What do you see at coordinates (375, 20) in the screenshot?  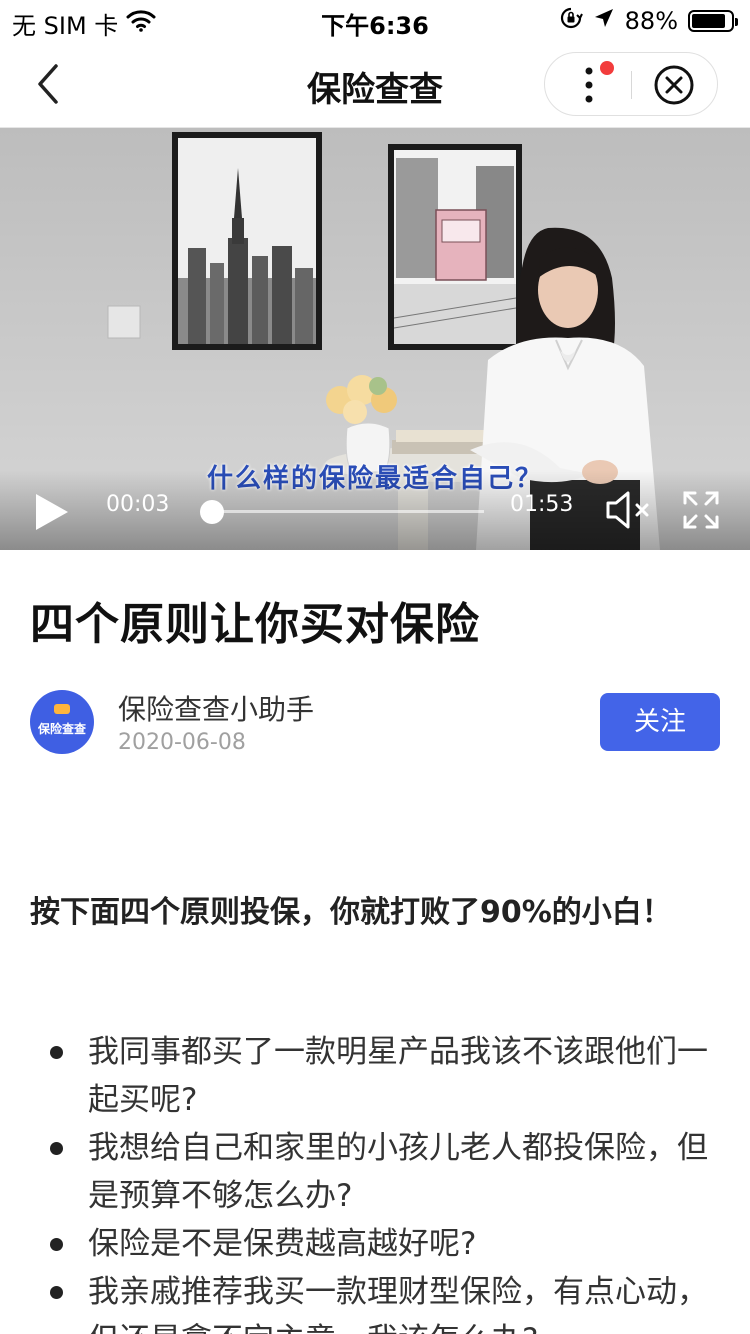 I see `status-bar: 无 SIM 卡 下午6:36 88%` at bounding box center [375, 20].